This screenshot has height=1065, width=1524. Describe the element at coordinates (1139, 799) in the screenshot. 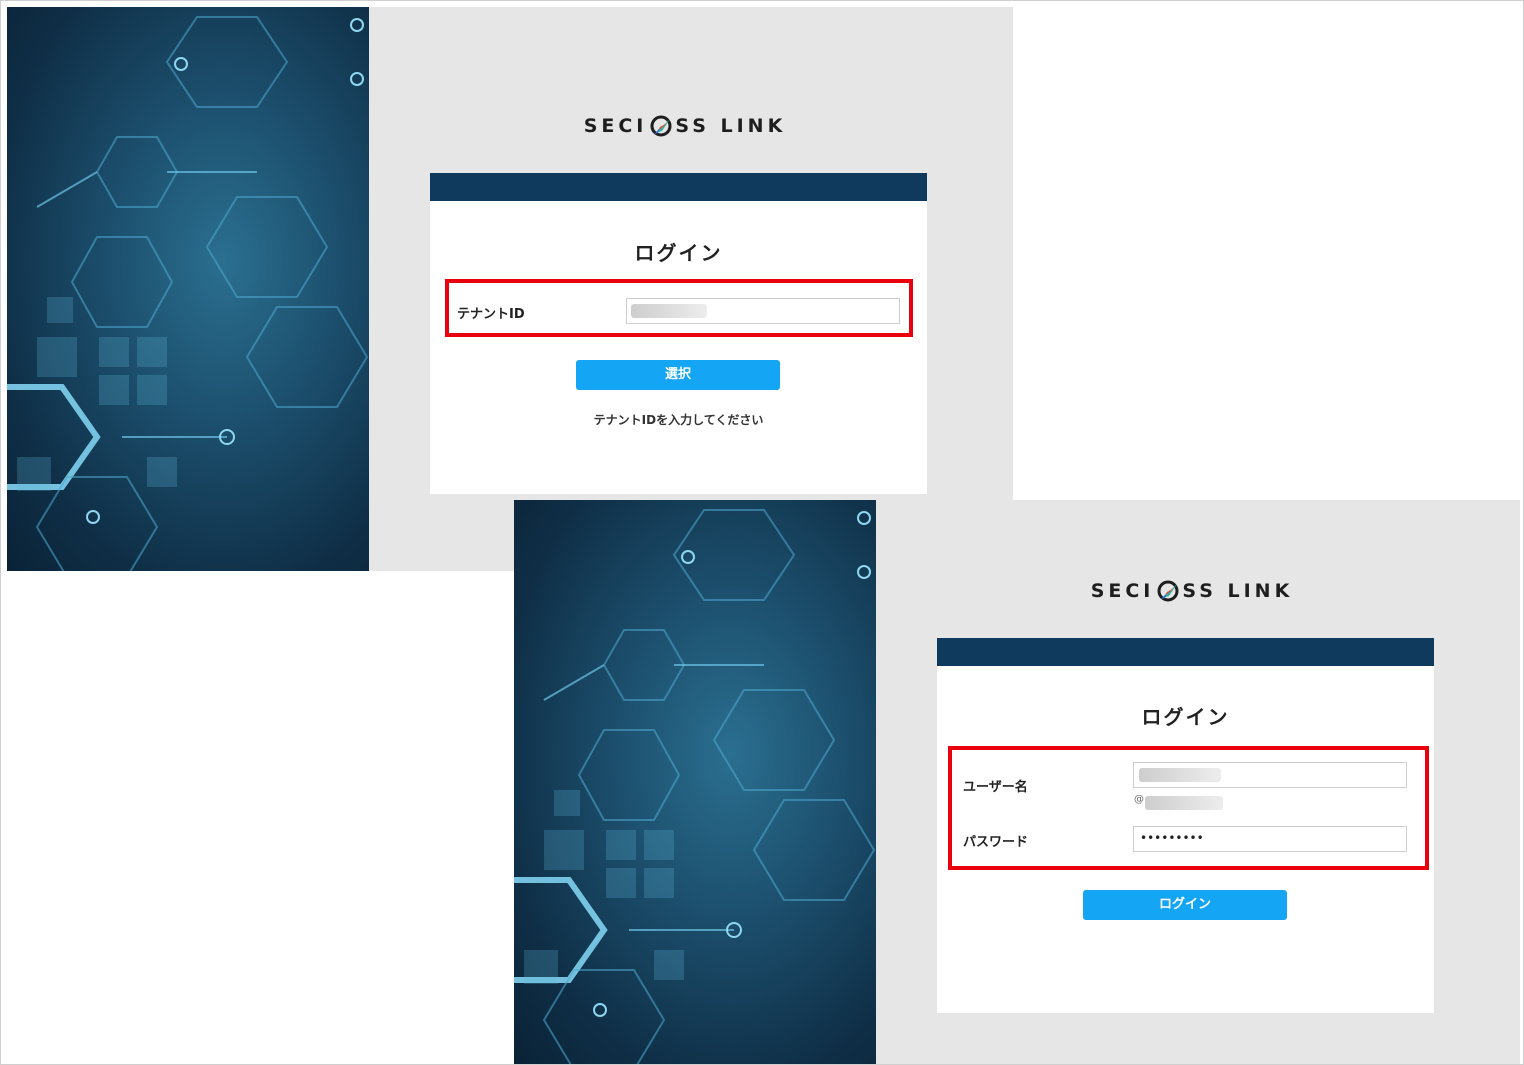

I see `domain-at-sign: @` at that location.